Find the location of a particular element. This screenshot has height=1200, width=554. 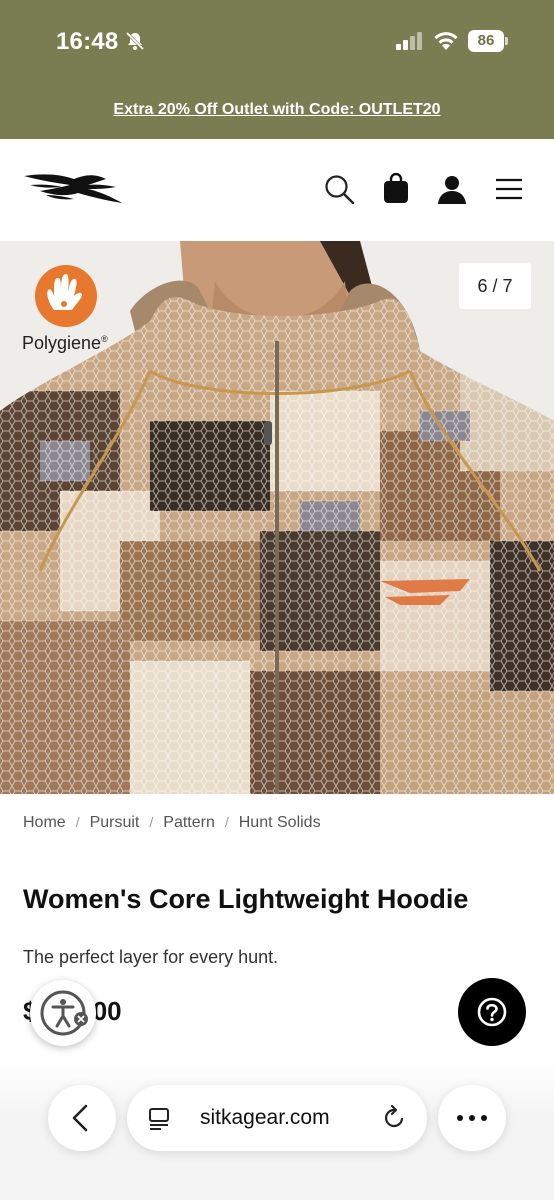

account-icon is located at coordinates (452, 189).